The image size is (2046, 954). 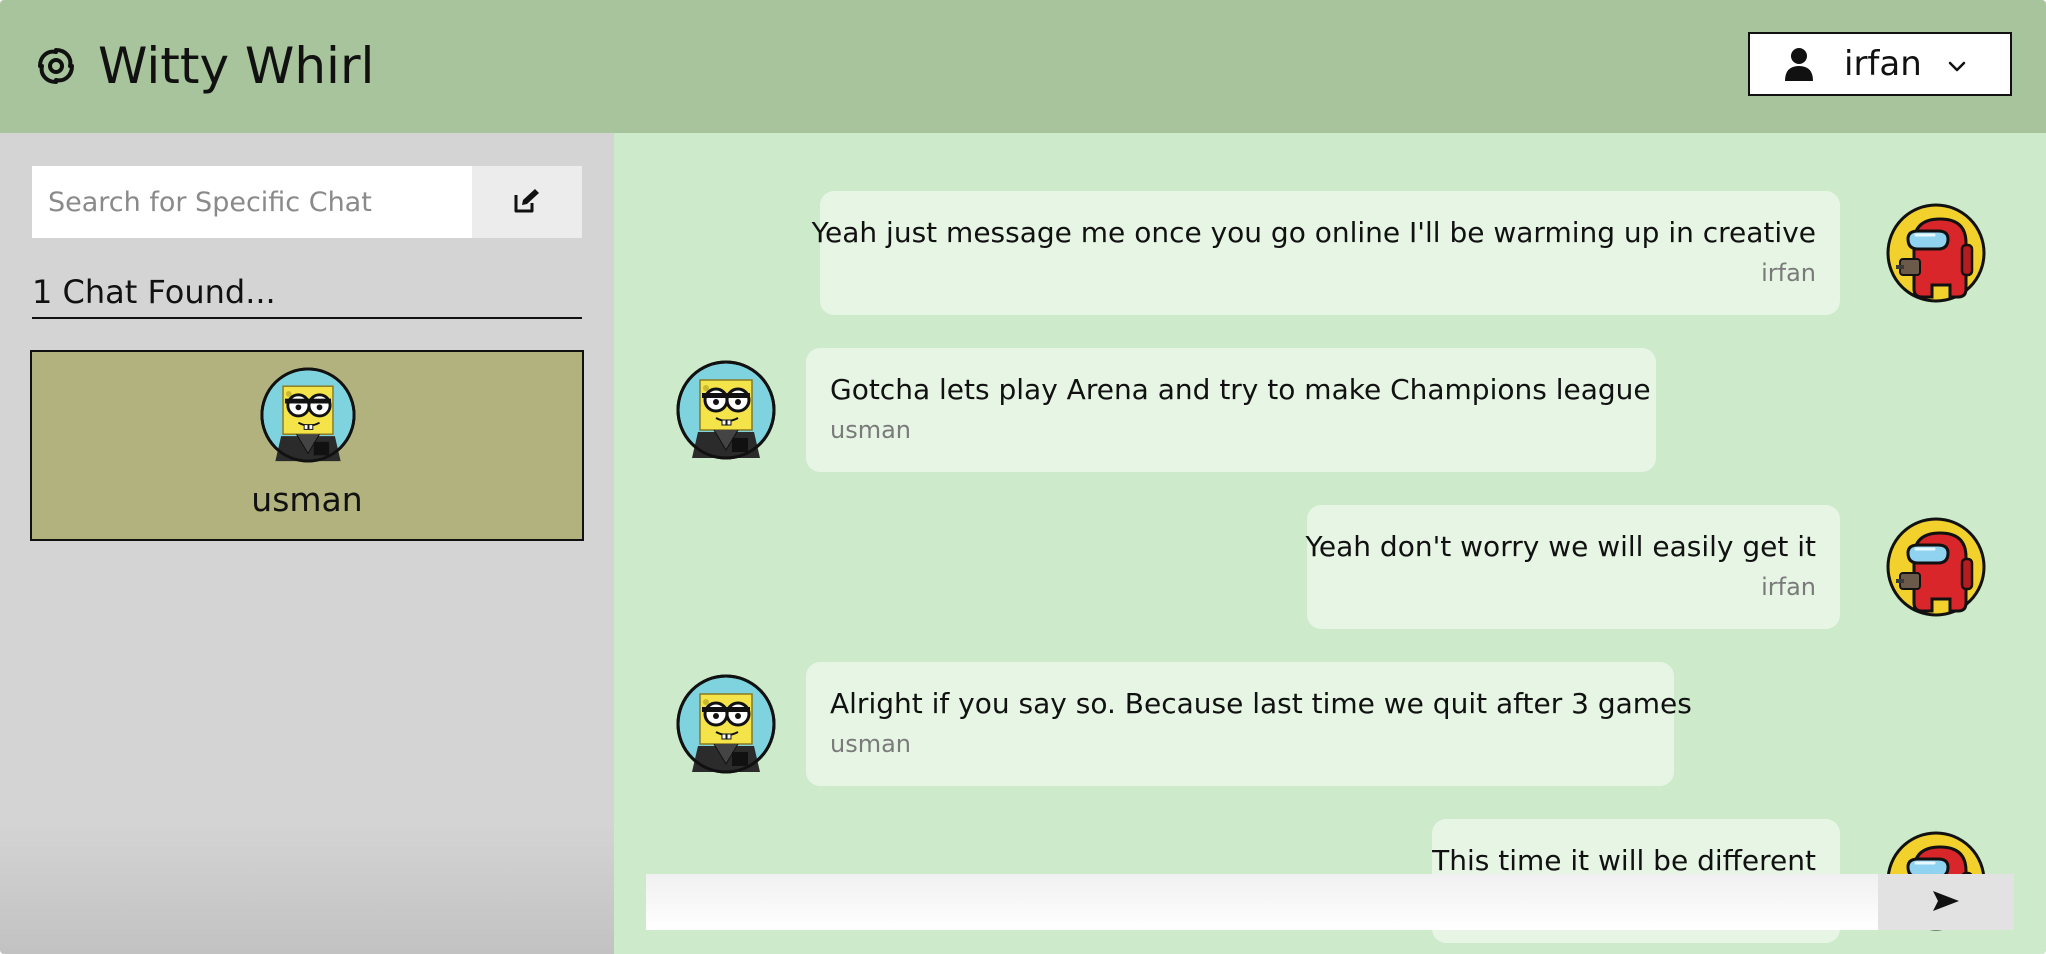 I want to click on chat-list-item: usman, so click(x=307, y=445).